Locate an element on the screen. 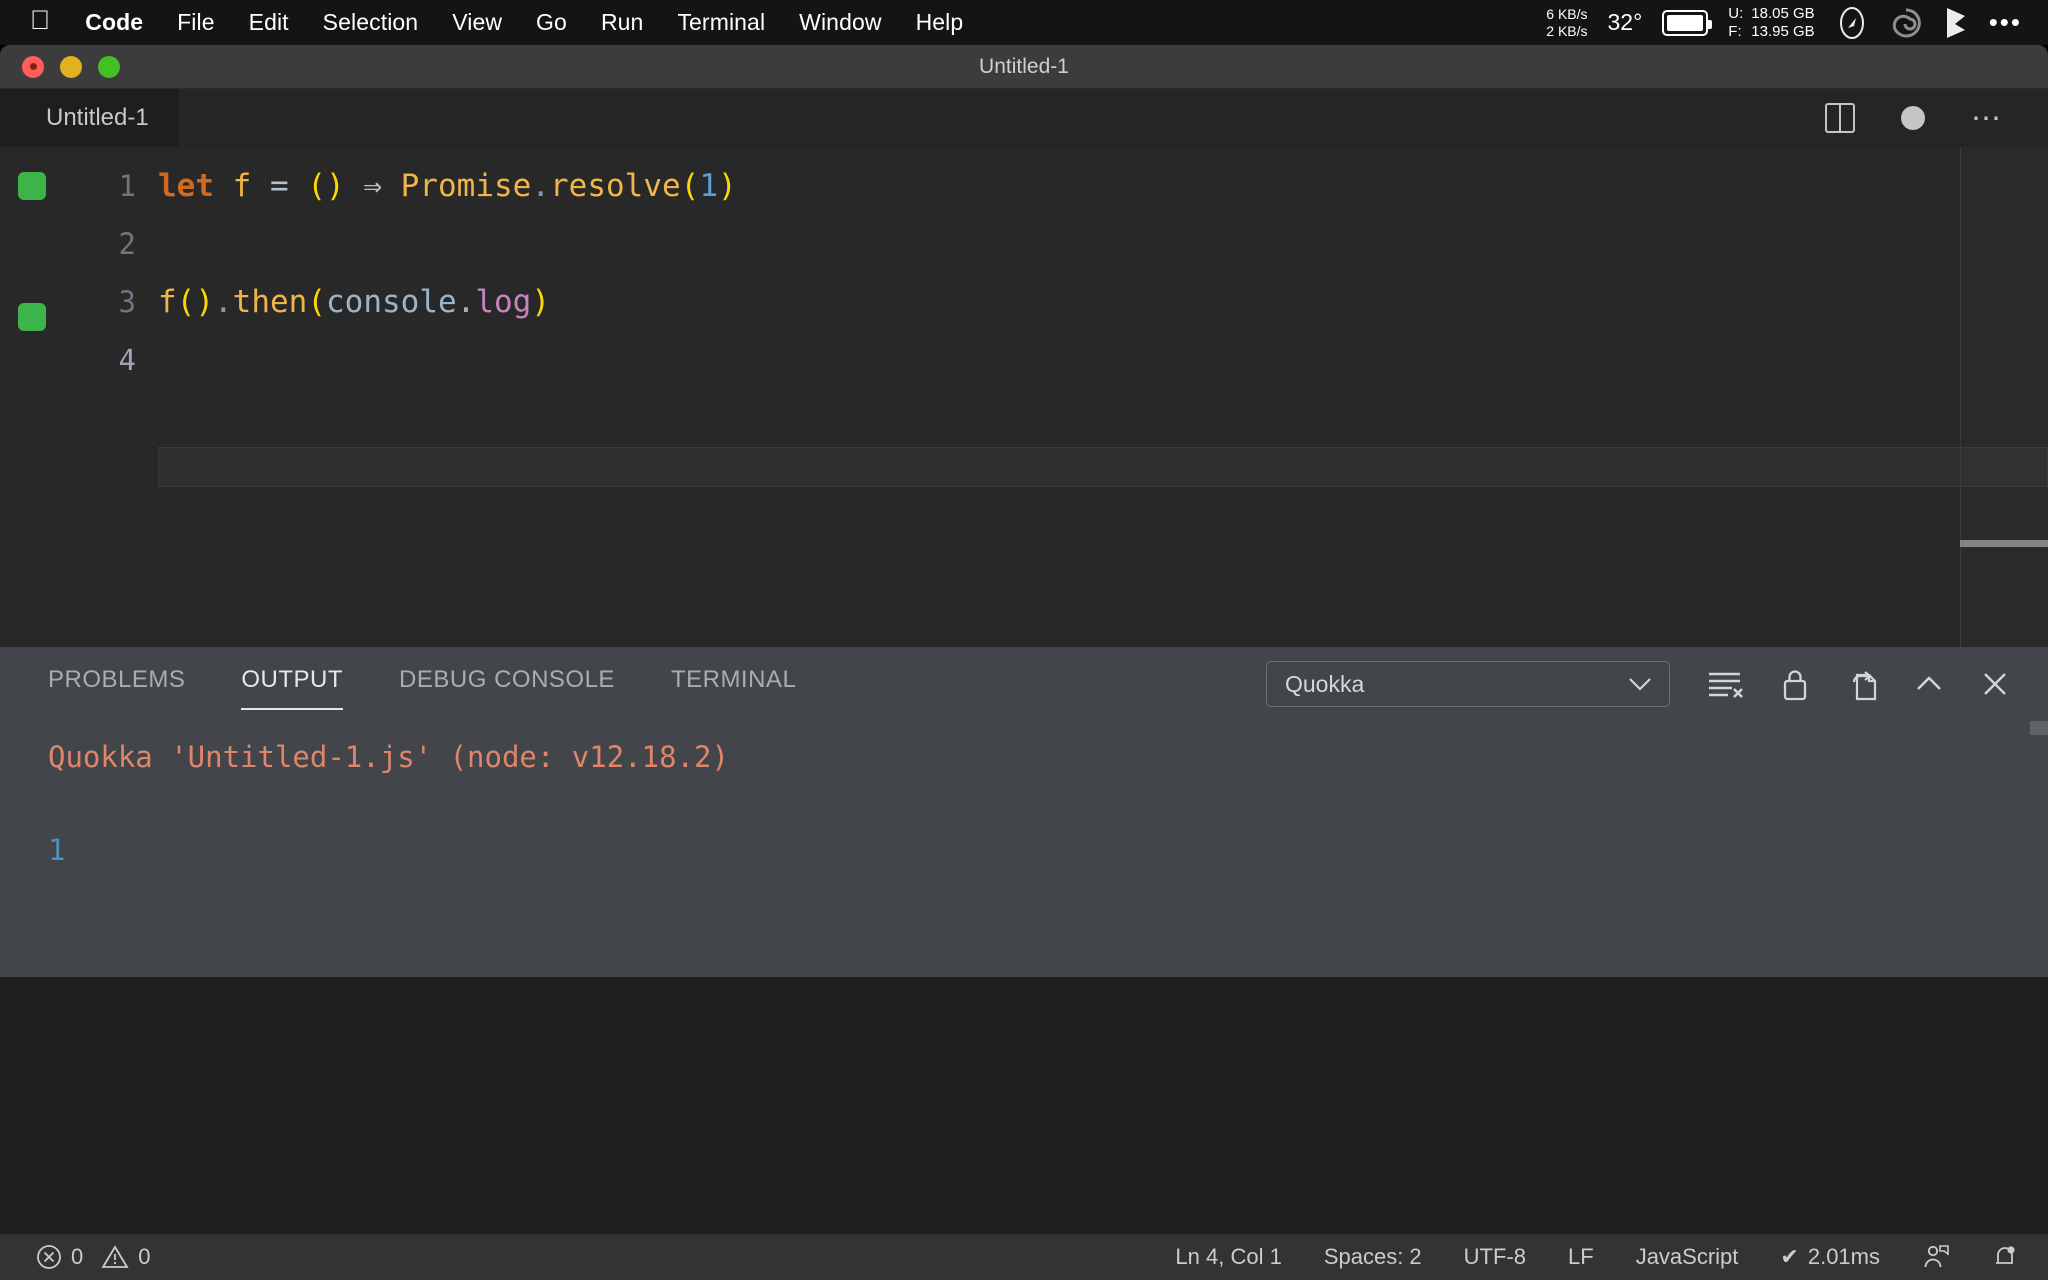  tab-debug-console: DEBUG CONSOLE is located at coordinates (507, 684).